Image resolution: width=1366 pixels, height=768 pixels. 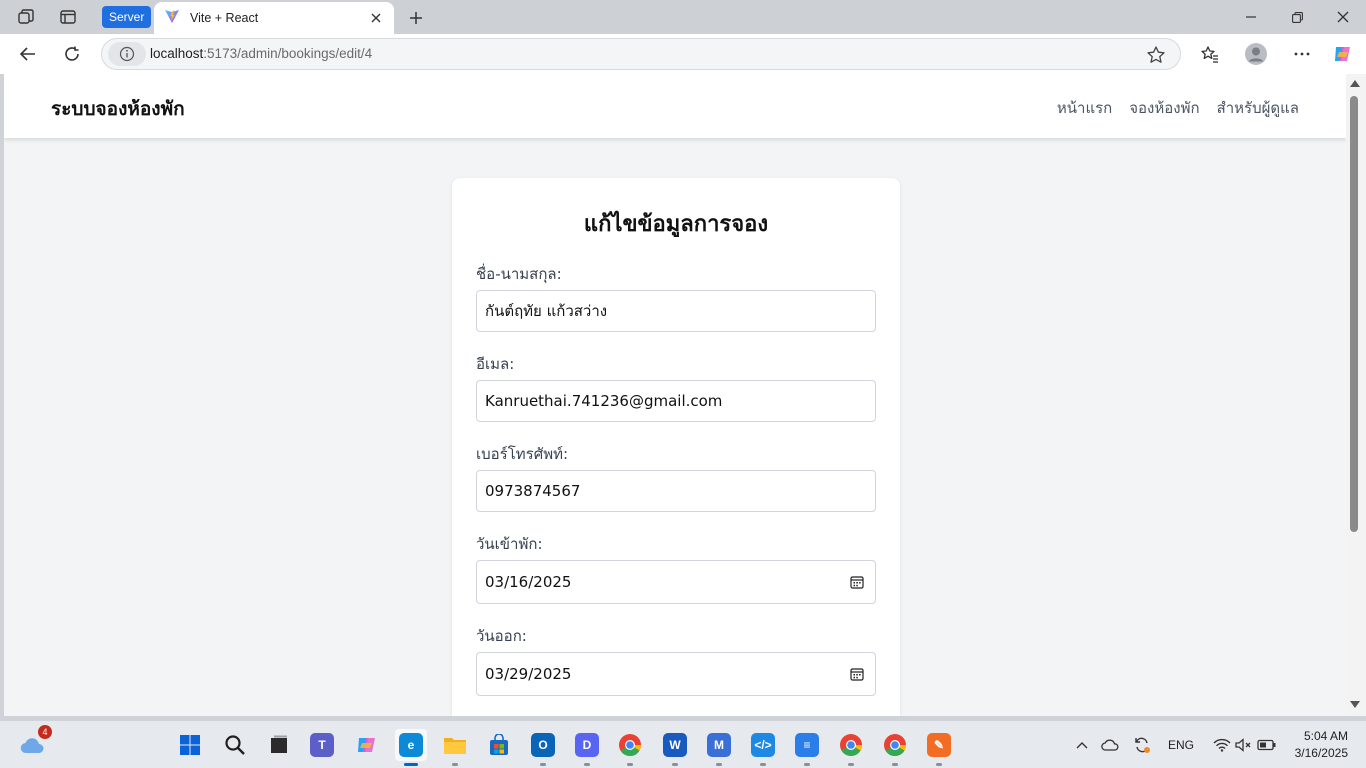 I want to click on check-out-label: วันออก:, so click(x=501, y=636).